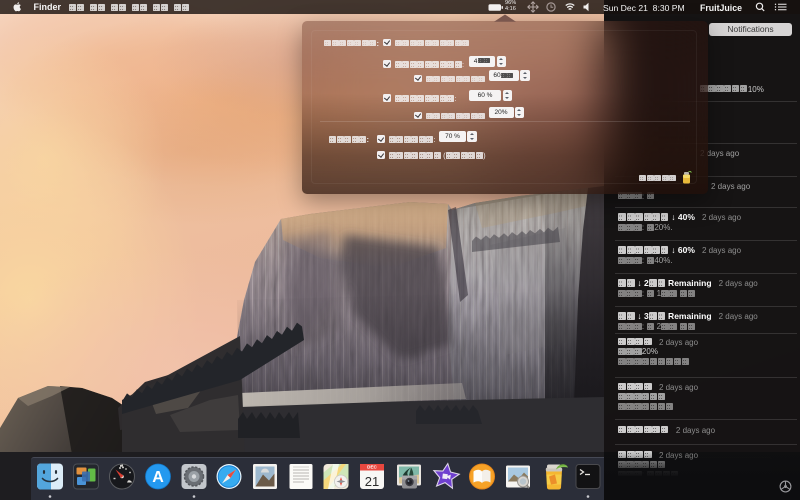 This screenshot has height=500, width=800. Describe the element at coordinates (372, 467) in the screenshot. I see `svg-text: DEC` at that location.